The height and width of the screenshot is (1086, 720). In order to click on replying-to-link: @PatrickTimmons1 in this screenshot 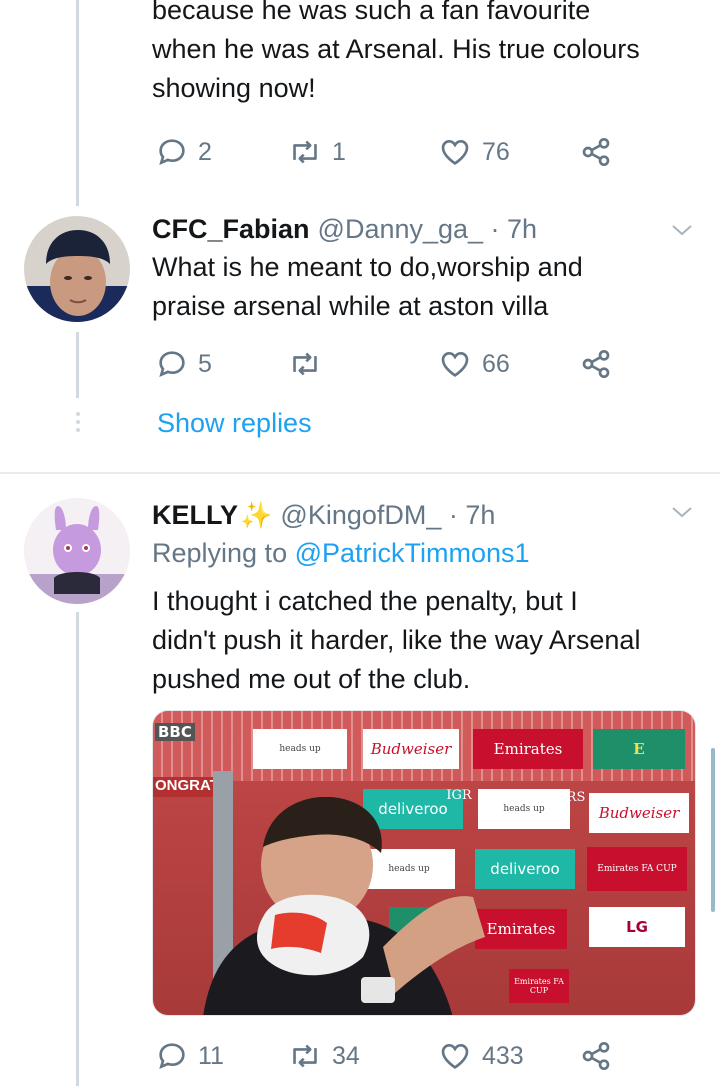, I will do `click(412, 553)`.